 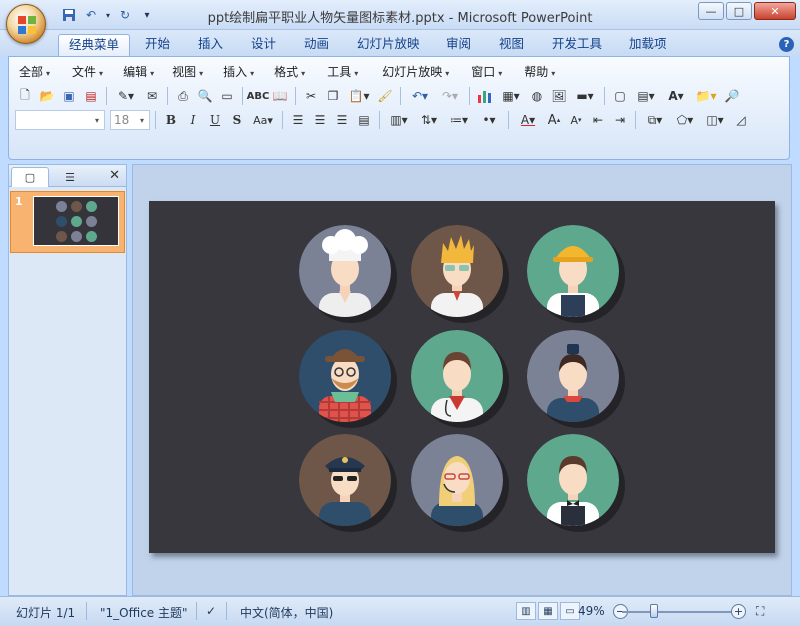 I want to click on outline-tab-icon: ☰, so click(x=70, y=177).